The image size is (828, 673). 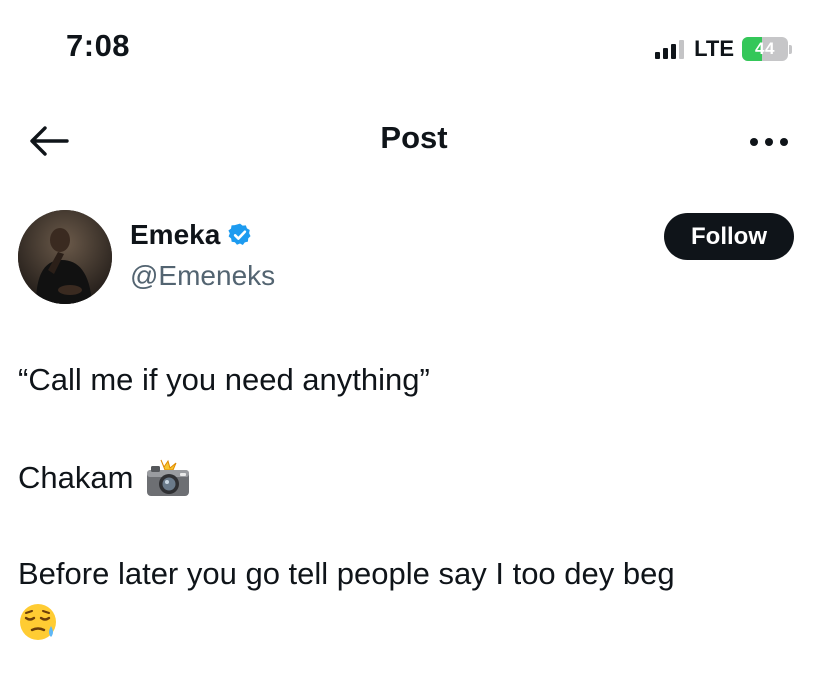 I want to click on more-options-button, so click(x=769, y=142).